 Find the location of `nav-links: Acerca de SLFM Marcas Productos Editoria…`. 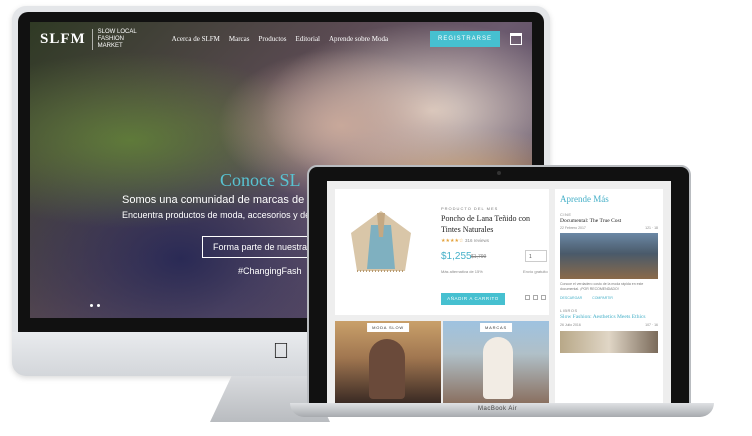

nav-links: Acerca de SLFM Marcas Productos Editoria… is located at coordinates (280, 39).